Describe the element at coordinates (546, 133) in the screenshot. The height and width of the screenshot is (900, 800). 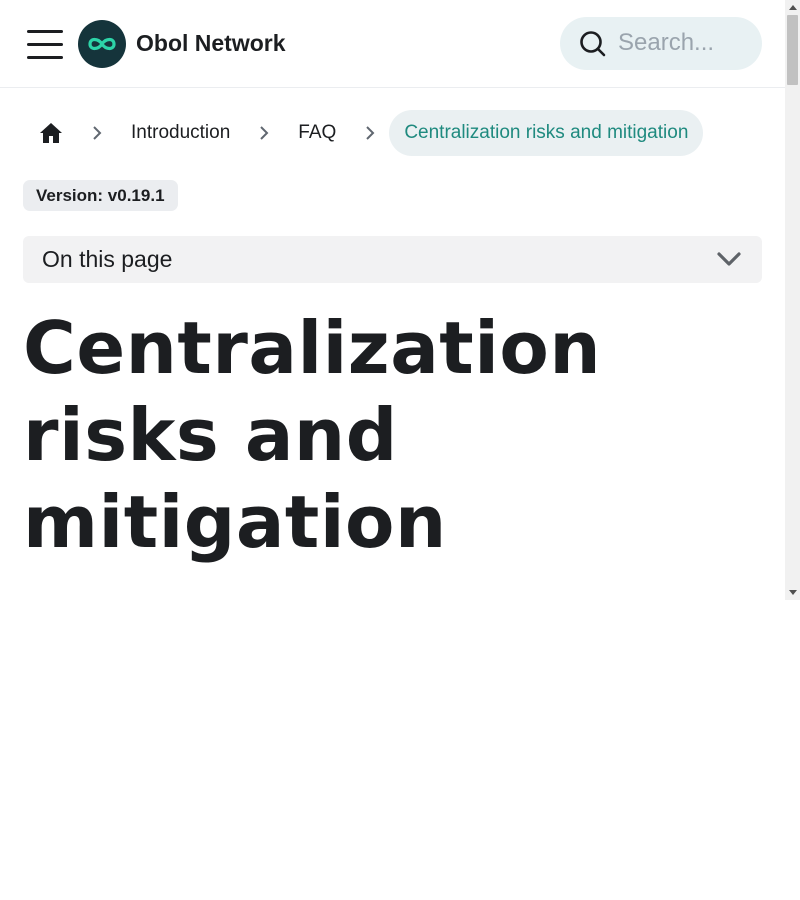
I see `breadcrumb-current-page: Centralization risks and mitigation` at that location.